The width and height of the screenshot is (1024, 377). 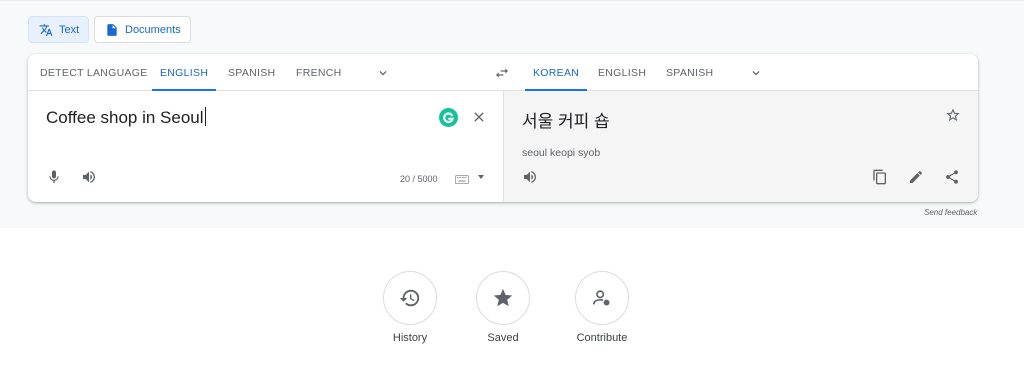 What do you see at coordinates (251, 72) in the screenshot?
I see `tab-source-spanish: SPANISH` at bounding box center [251, 72].